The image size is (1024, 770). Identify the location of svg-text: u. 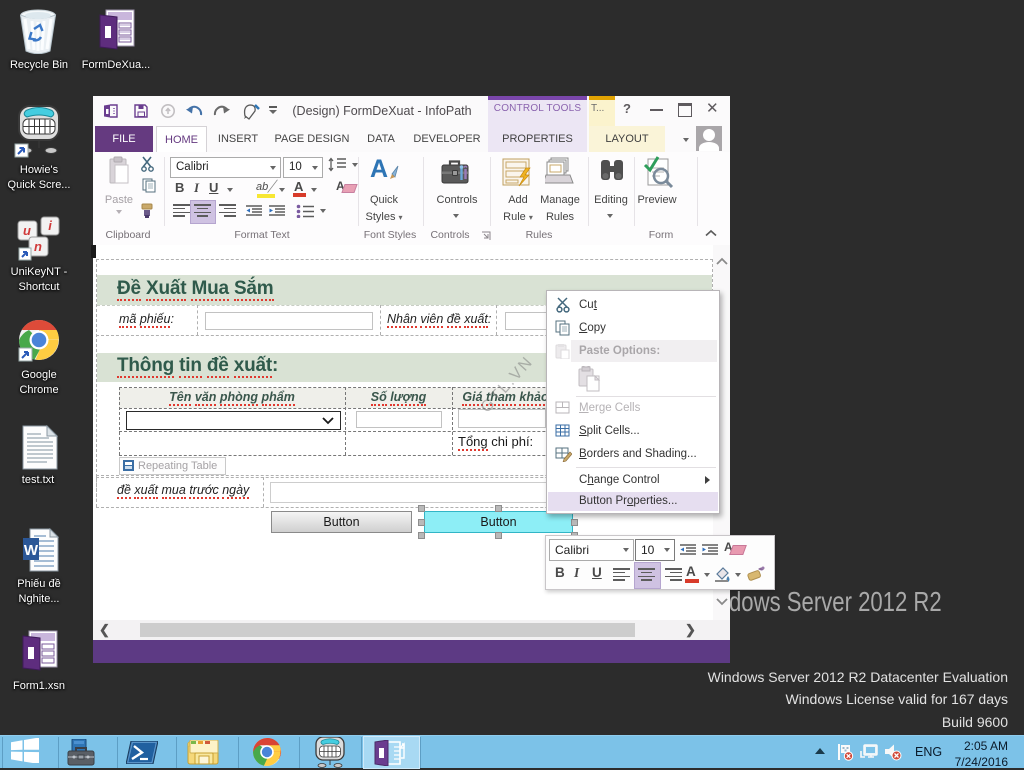
(27, 230).